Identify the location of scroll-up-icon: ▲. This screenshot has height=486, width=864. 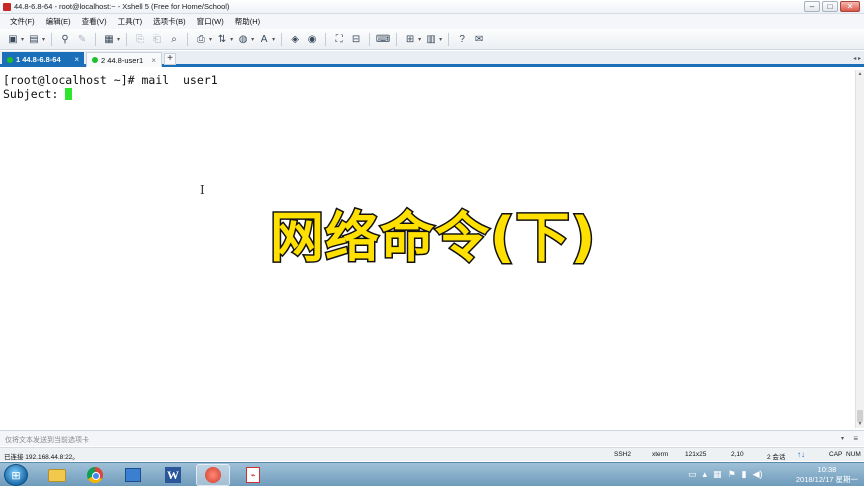
(860, 74).